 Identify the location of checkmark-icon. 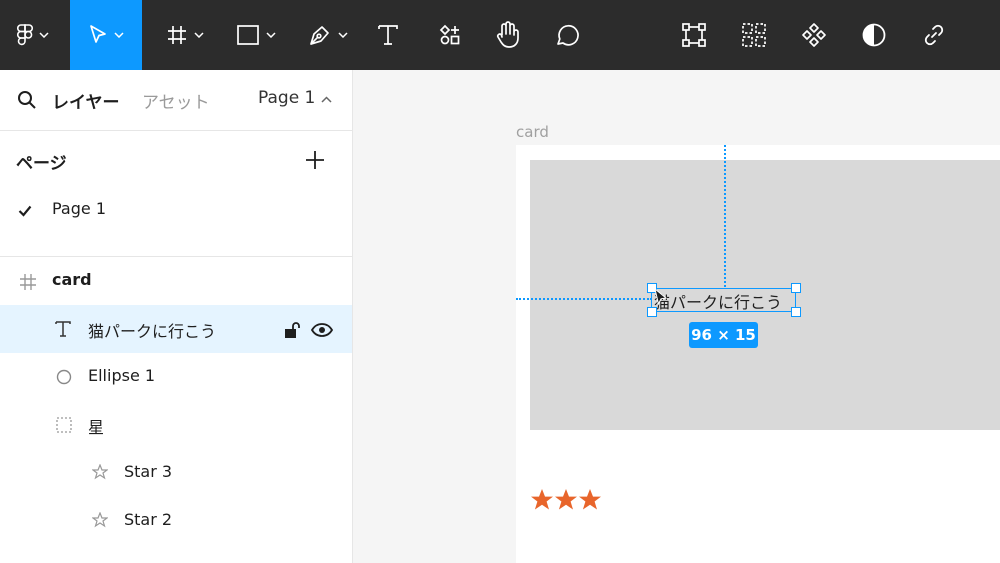
(25, 211).